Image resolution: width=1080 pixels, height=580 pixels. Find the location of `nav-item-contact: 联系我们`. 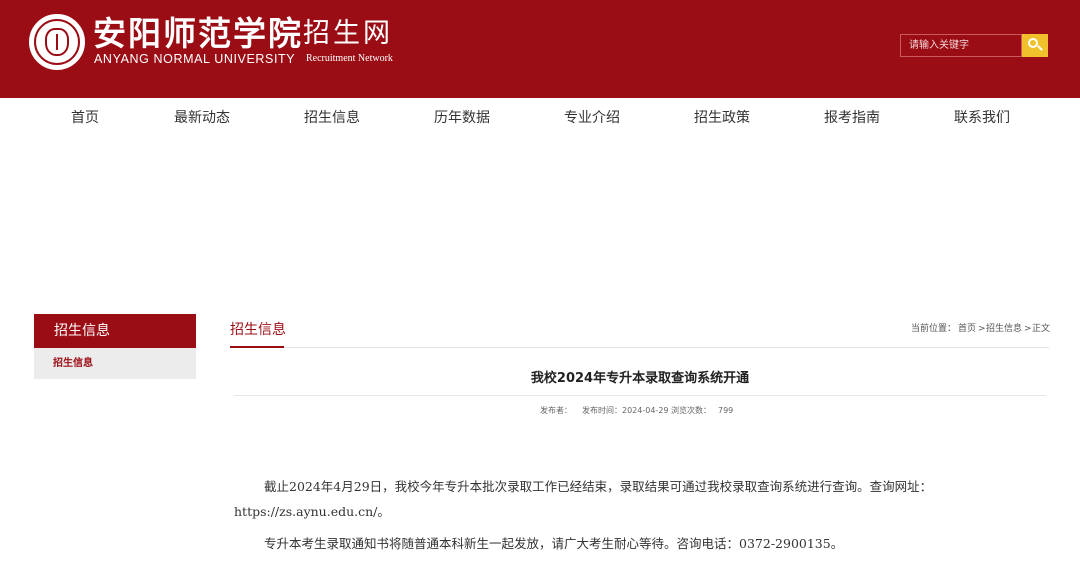

nav-item-contact: 联系我们 is located at coordinates (982, 118).